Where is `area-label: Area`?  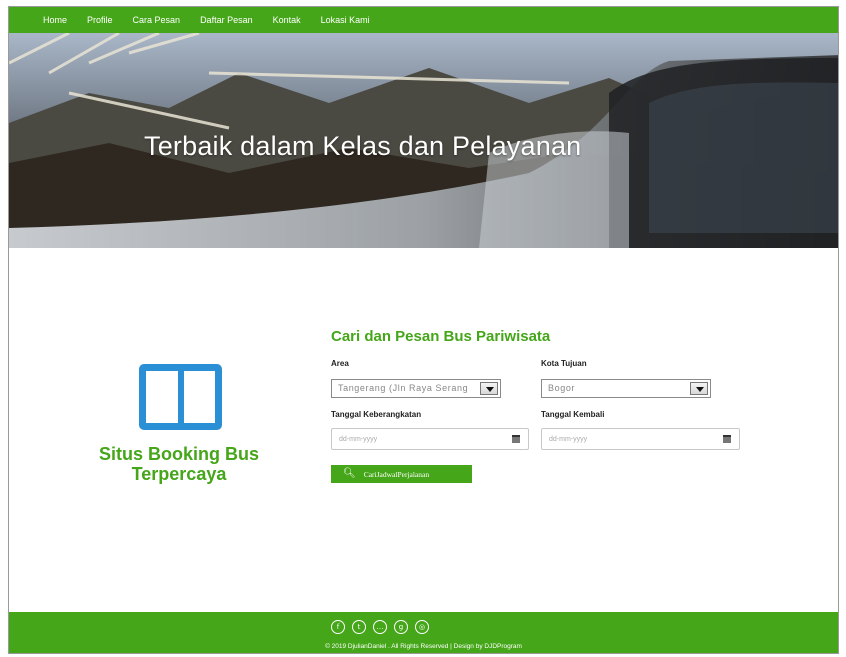
area-label: Area is located at coordinates (340, 363).